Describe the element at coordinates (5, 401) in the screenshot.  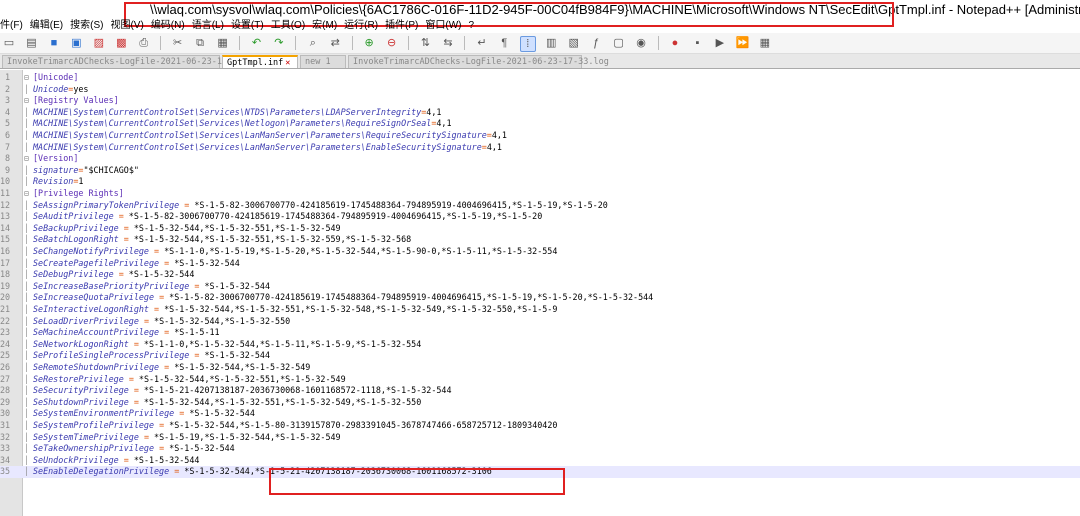
I see `line-number: 29` at that location.